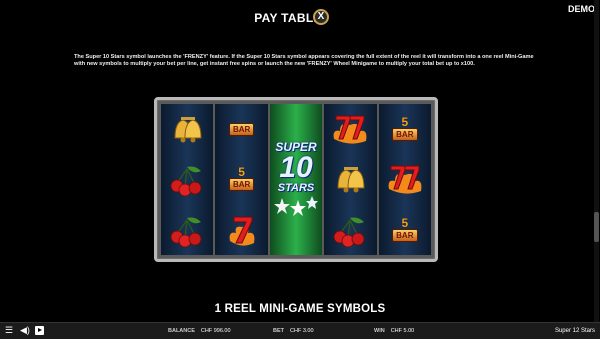 The image size is (600, 339). Describe the element at coordinates (574, 331) in the screenshot. I see `game-name: Super 12 Stars` at that location.